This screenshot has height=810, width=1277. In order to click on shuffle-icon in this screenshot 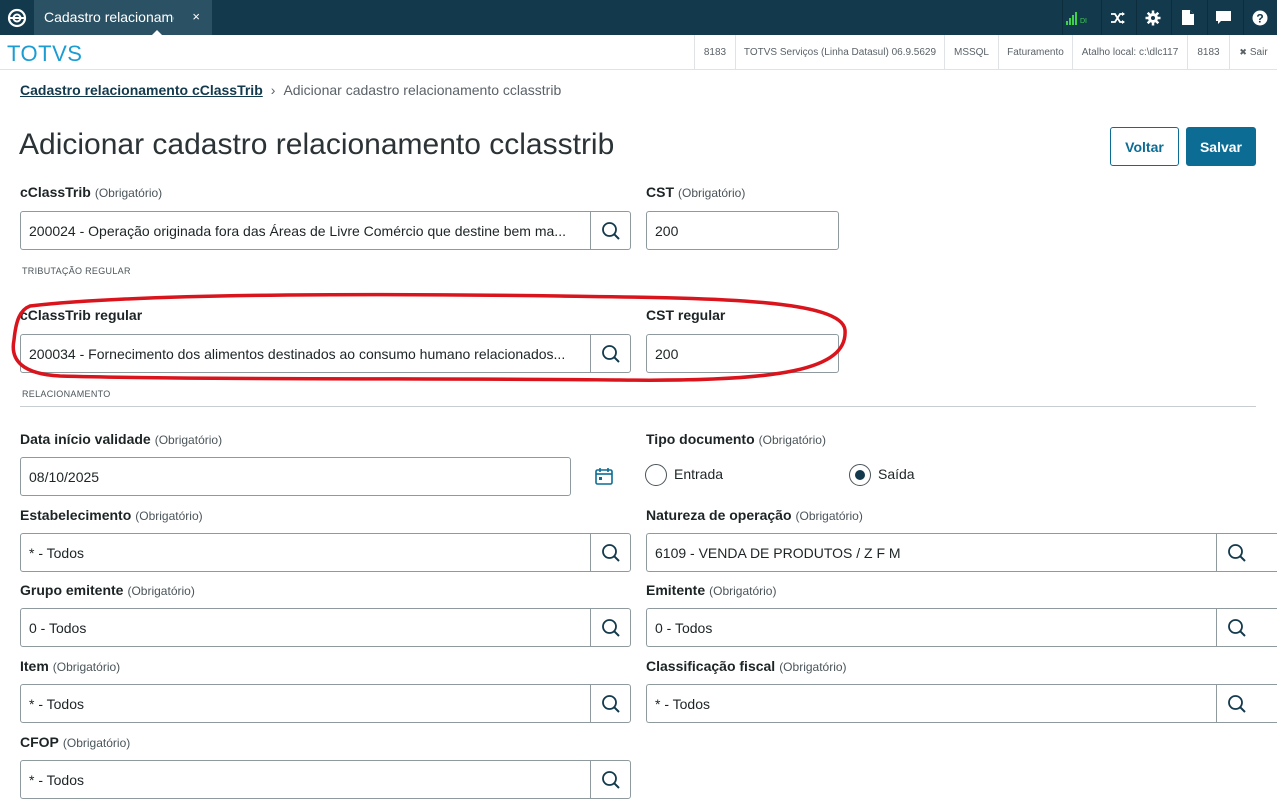, I will do `click(1117, 17)`.